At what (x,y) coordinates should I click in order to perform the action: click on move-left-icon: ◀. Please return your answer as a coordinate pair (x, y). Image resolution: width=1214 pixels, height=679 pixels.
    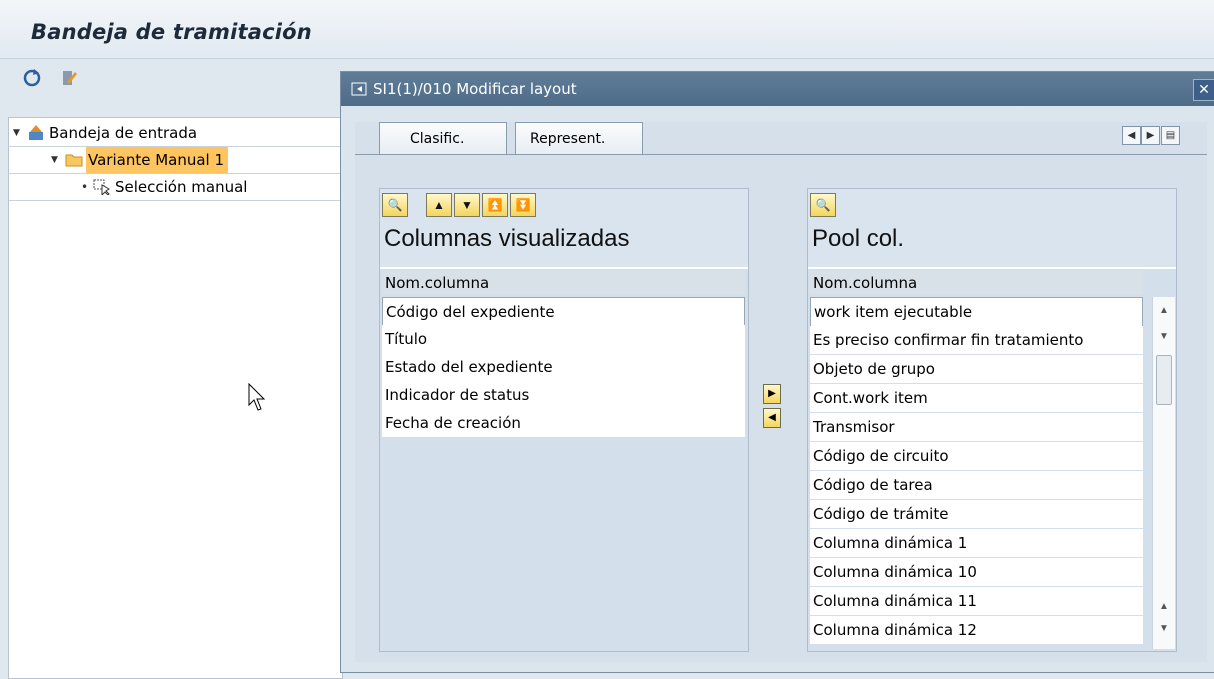
    Looking at the image, I should click on (772, 418).